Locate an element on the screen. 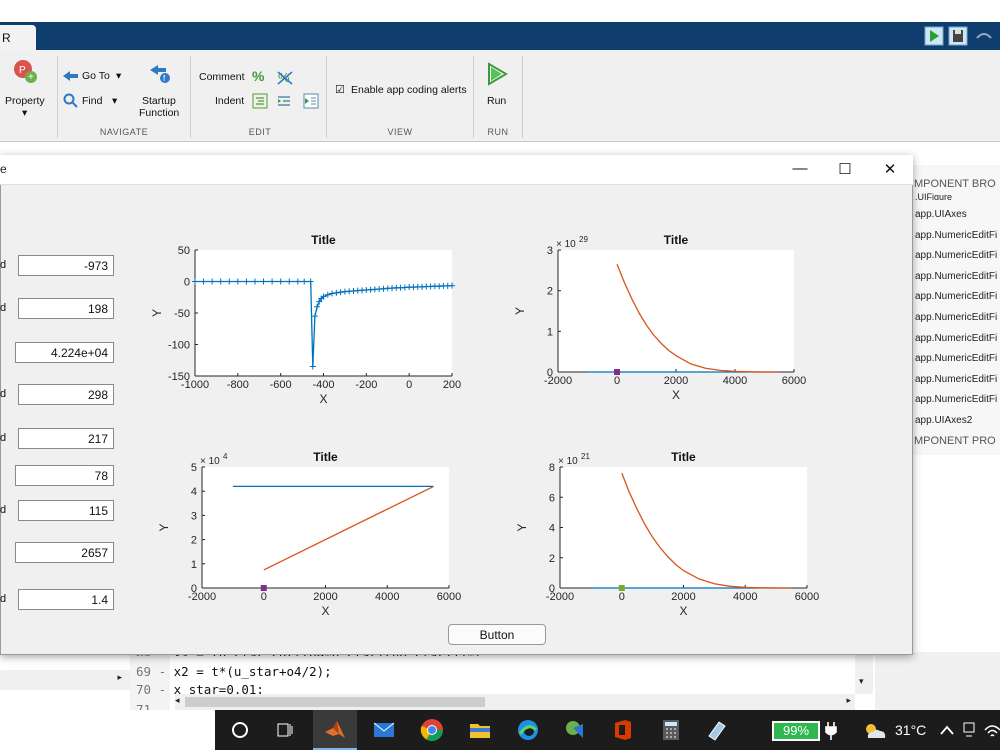  startup-label-1: Startup is located at coordinates (159, 101).